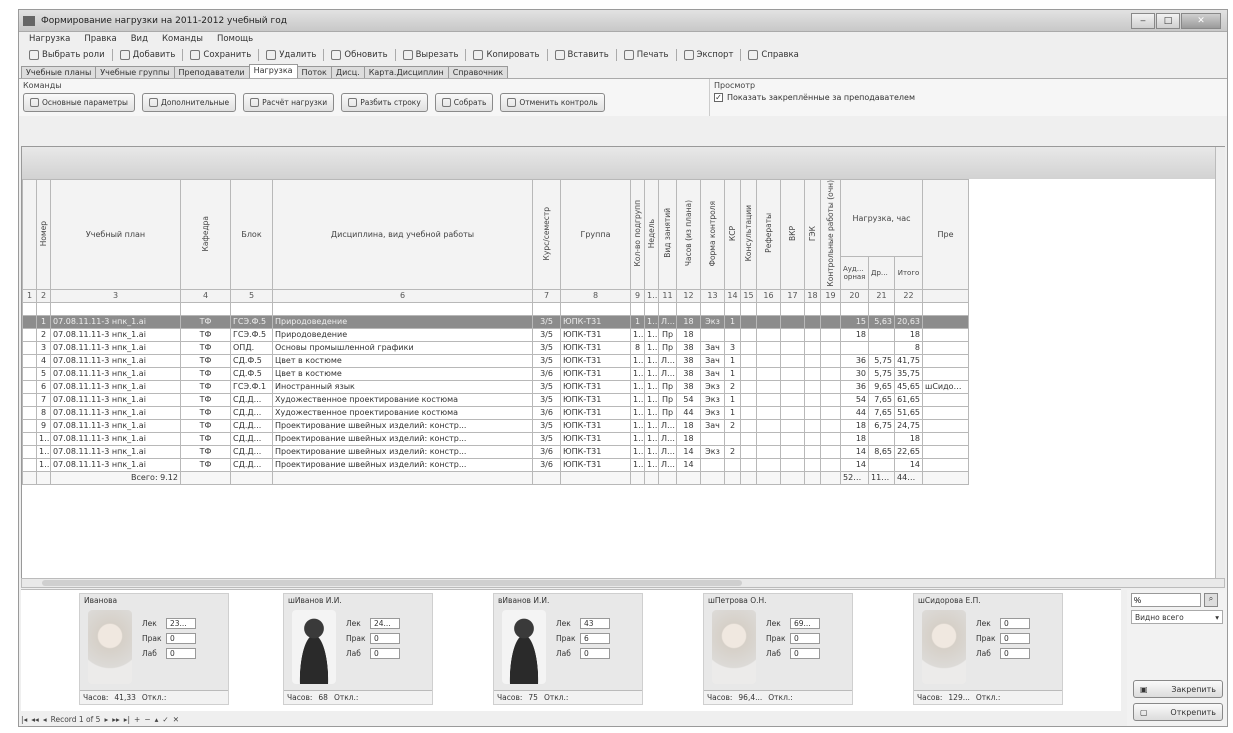 The image size is (1233, 733). I want to click on toolbar-button-10: Справка, so click(773, 55).